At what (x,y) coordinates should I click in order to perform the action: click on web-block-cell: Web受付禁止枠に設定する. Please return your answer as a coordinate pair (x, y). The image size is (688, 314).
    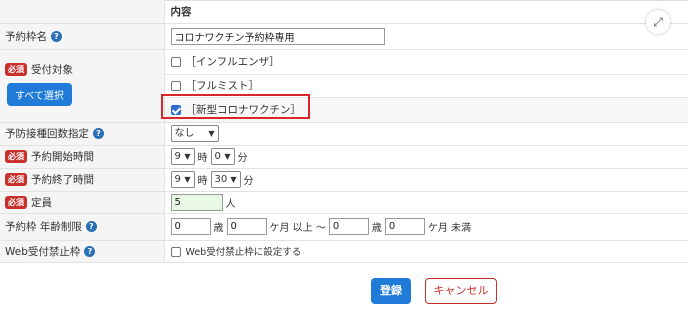
    Looking at the image, I should click on (426, 251).